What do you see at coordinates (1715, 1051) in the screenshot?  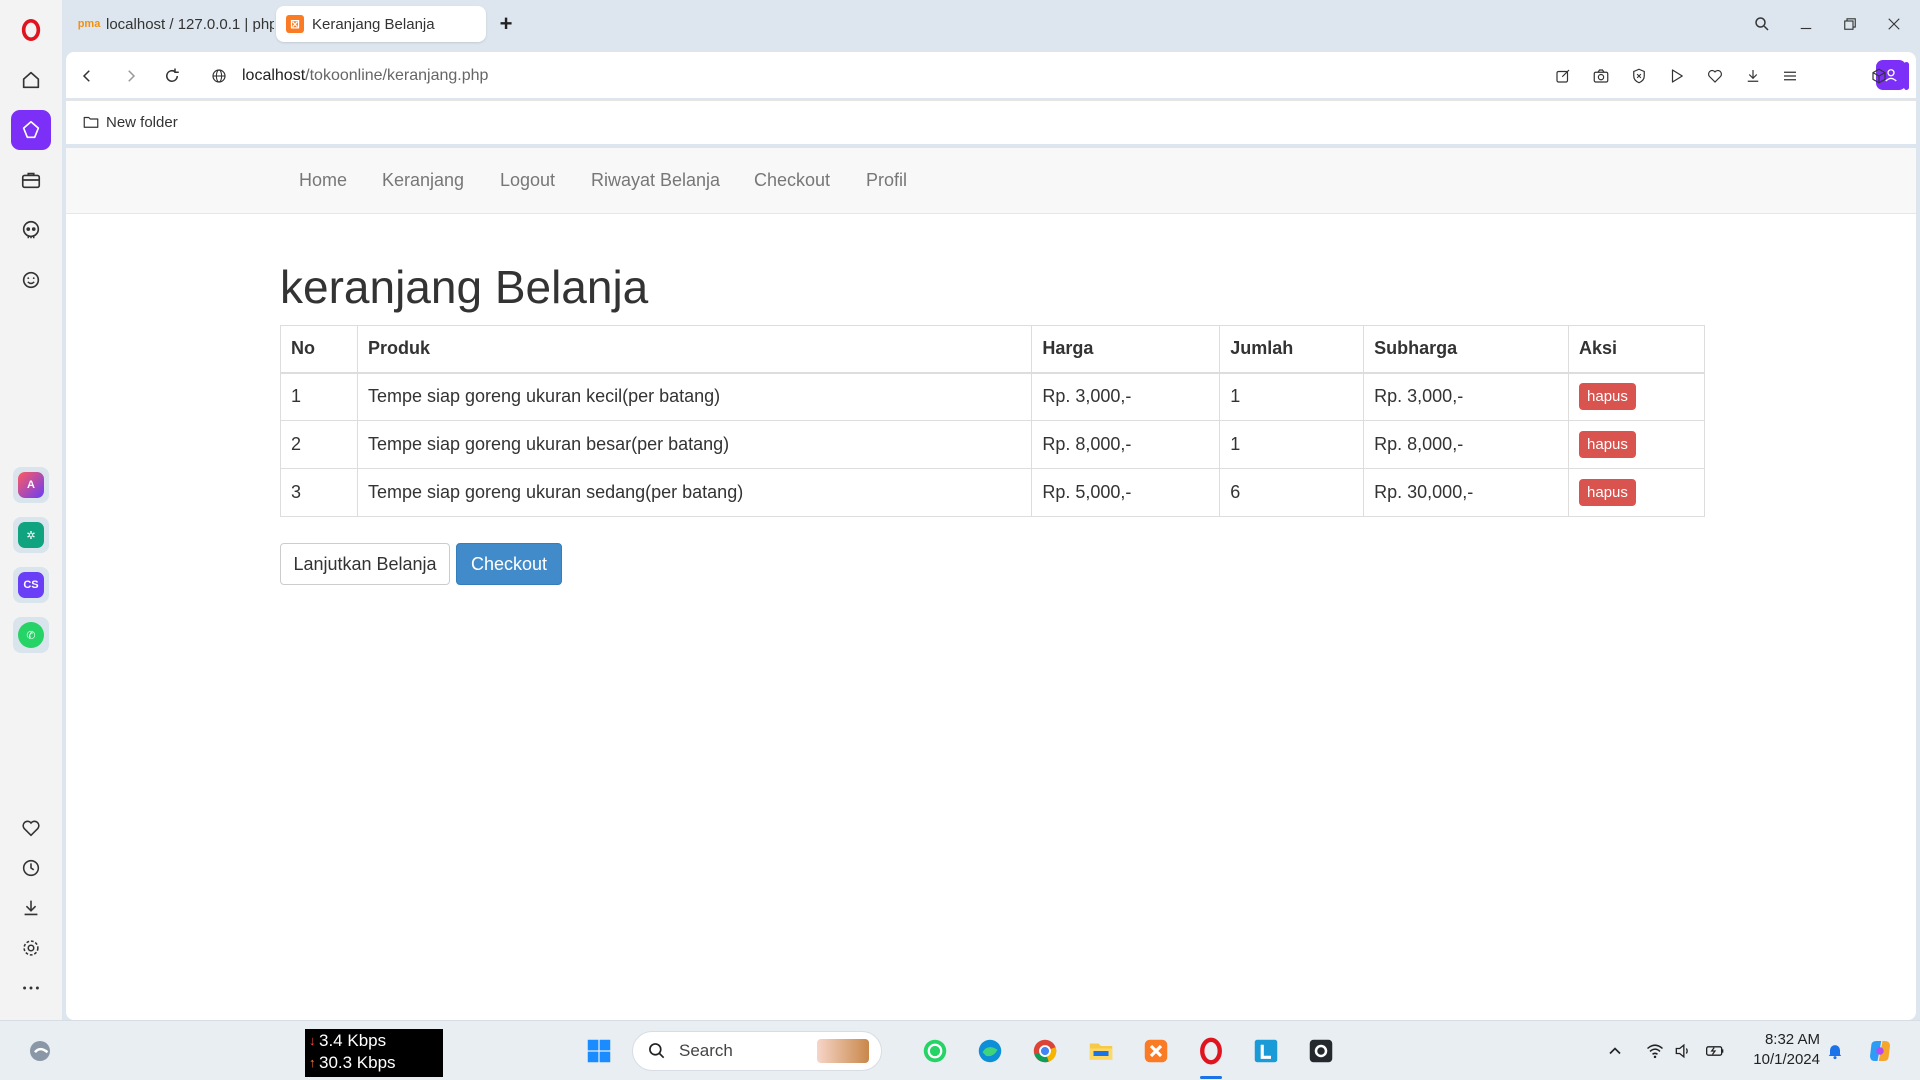 I see `battery-charging-icon` at bounding box center [1715, 1051].